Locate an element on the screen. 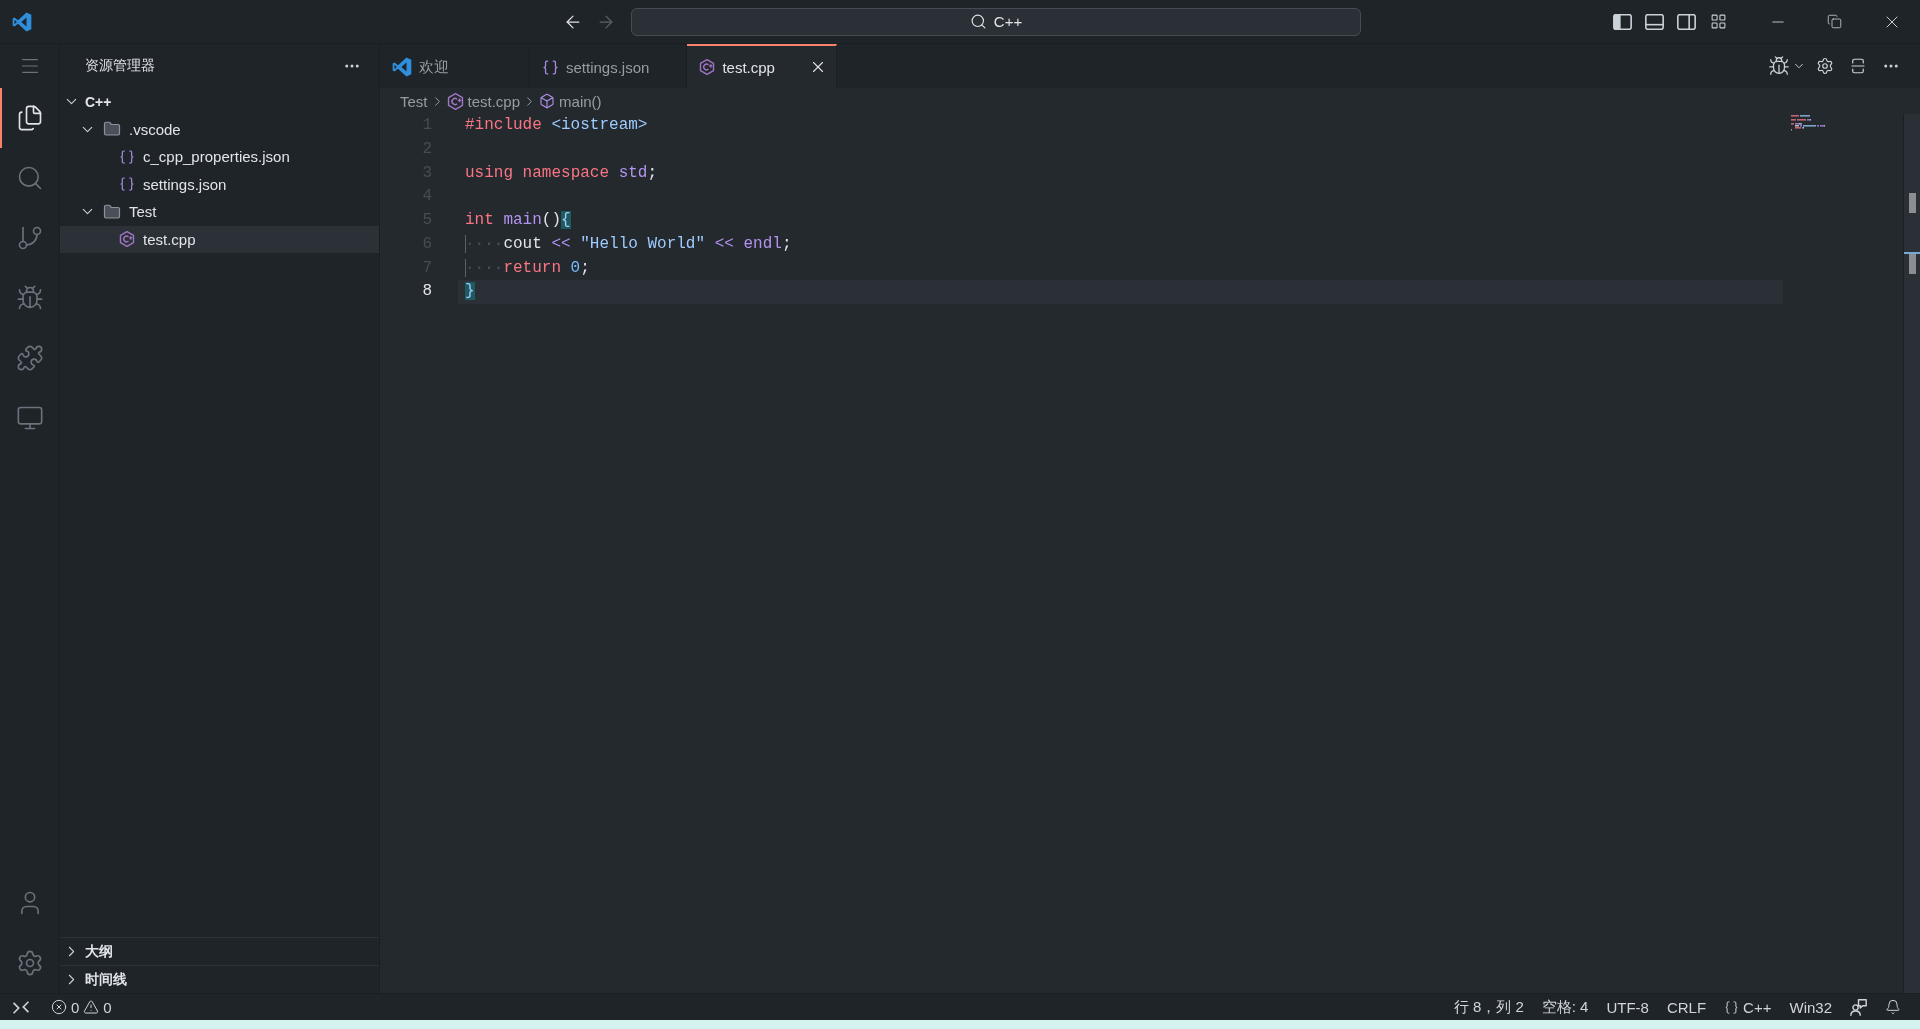  bug-icon is located at coordinates (1779, 66).